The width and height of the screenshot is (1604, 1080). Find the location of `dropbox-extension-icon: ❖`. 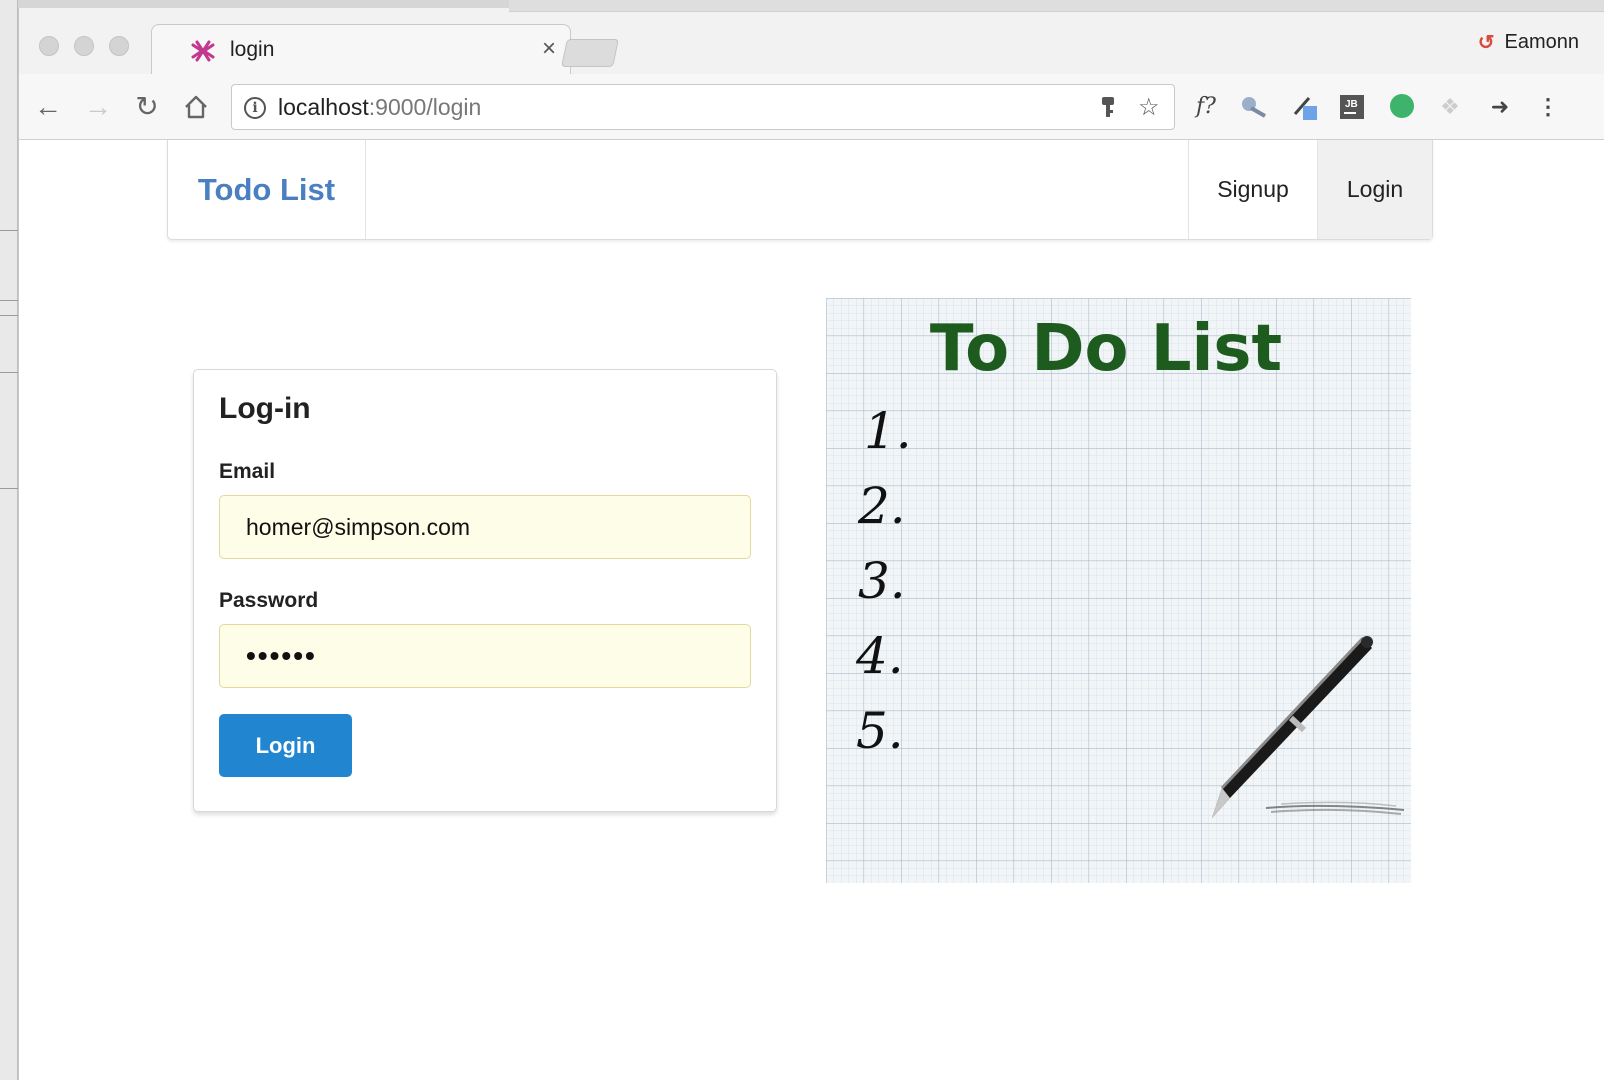

dropbox-extension-icon: ❖ is located at coordinates (1450, 107).